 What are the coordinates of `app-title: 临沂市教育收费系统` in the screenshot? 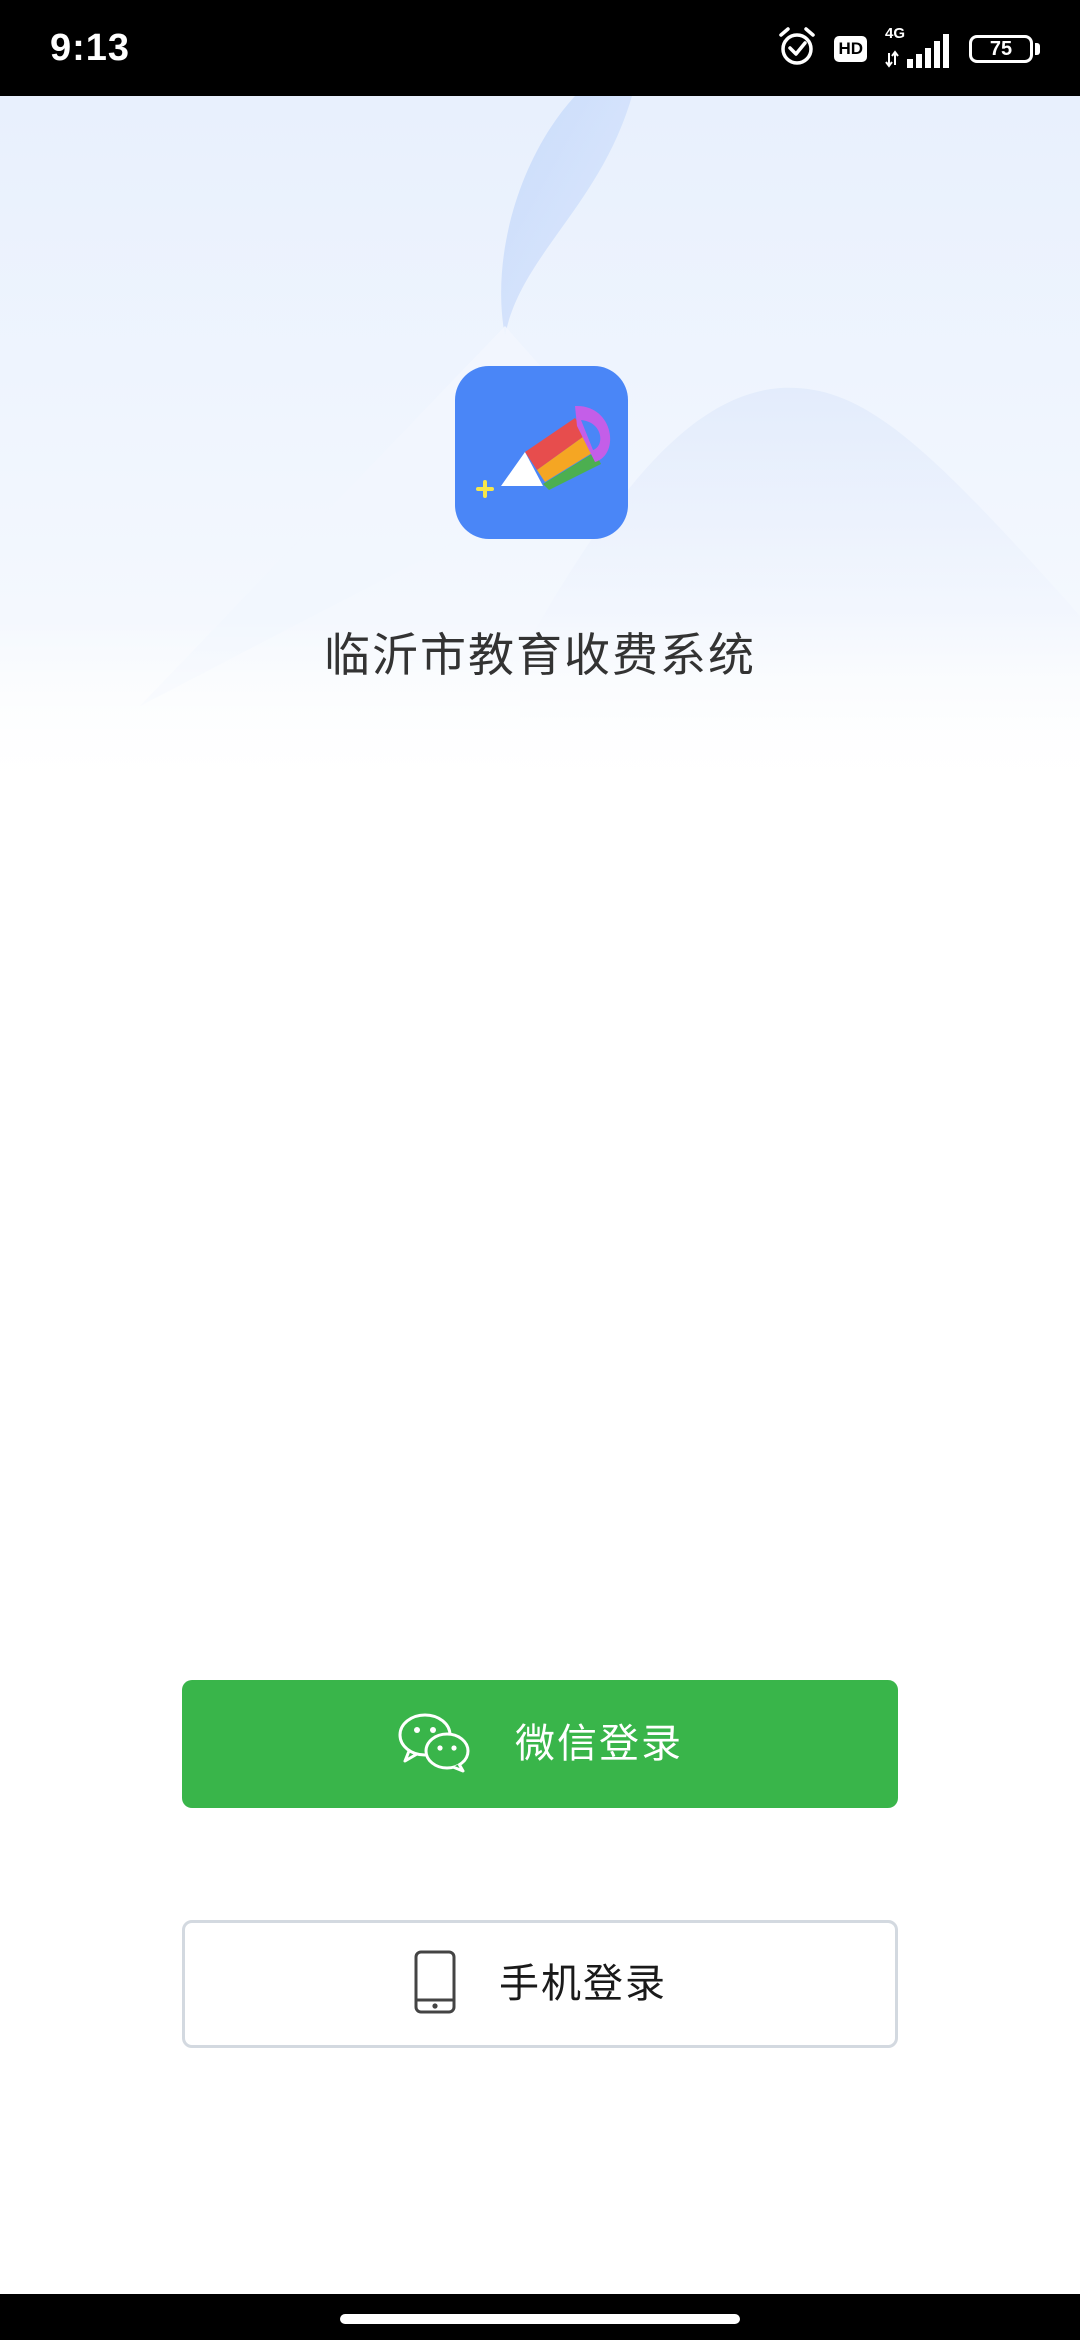 It's located at (540, 655).